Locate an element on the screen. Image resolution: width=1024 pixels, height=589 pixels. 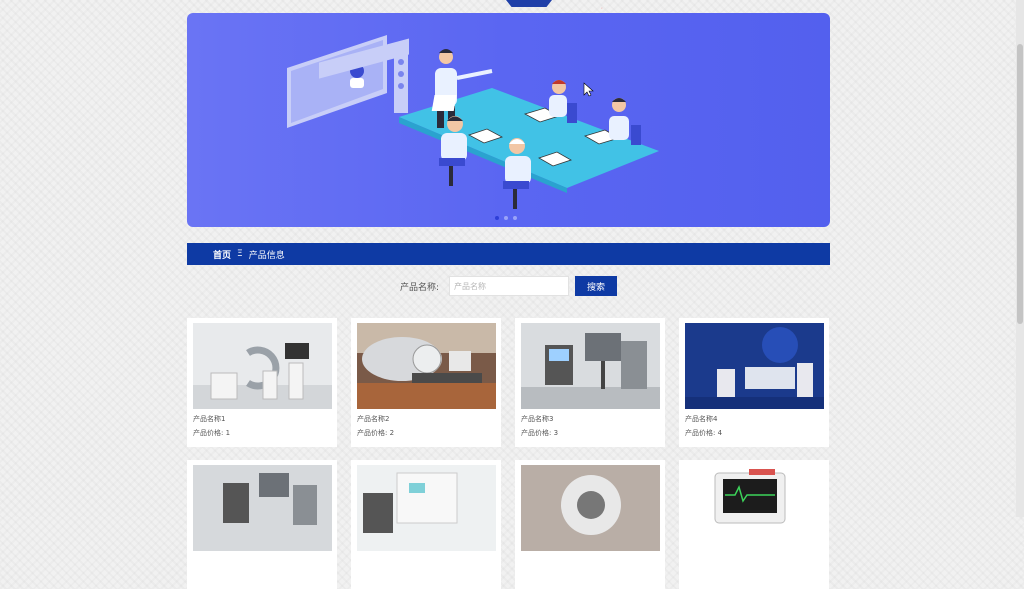
page-scrollbar is located at coordinates (1020, 258).